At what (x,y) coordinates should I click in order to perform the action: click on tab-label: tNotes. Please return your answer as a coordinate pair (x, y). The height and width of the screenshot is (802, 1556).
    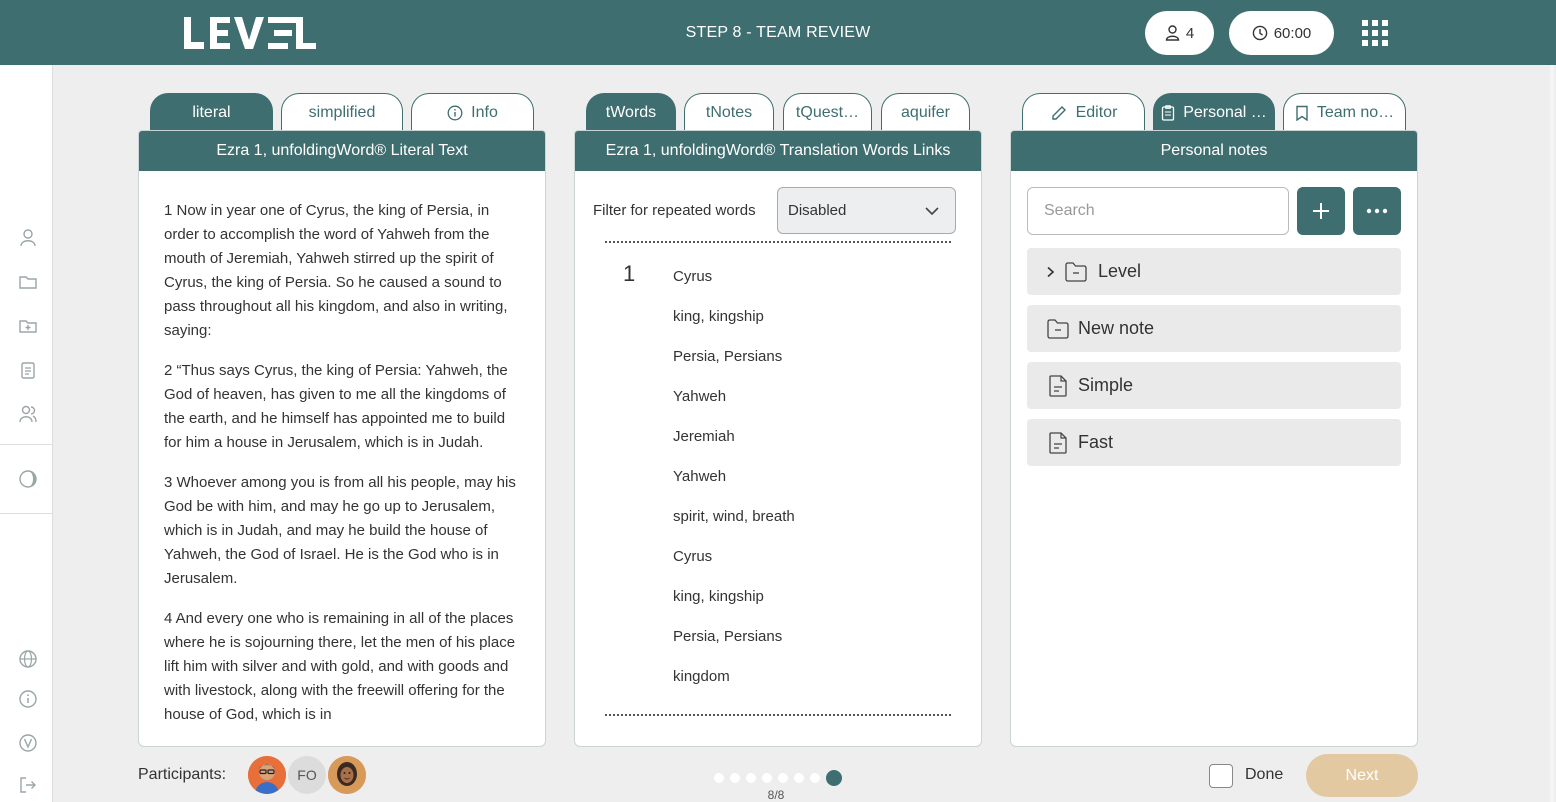
    Looking at the image, I should click on (729, 112).